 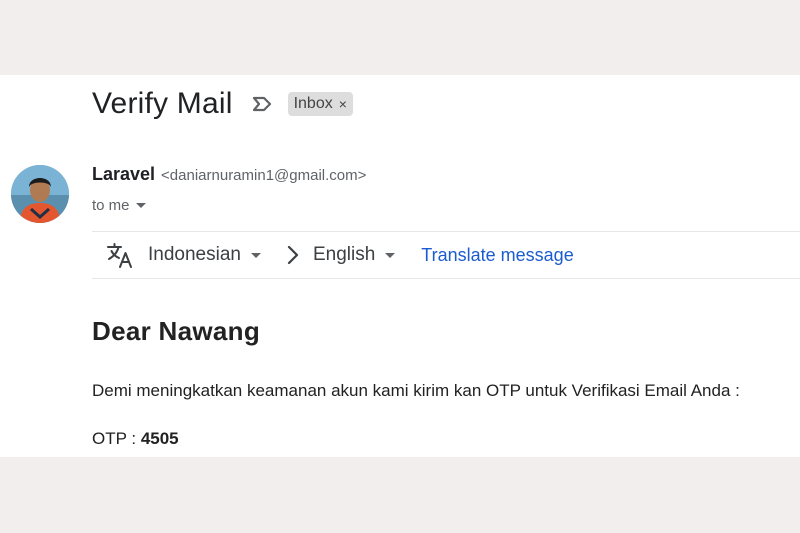 I want to click on sender-row: Laravel <daniarnuramin1@gmail.com>, so click(x=229, y=175).